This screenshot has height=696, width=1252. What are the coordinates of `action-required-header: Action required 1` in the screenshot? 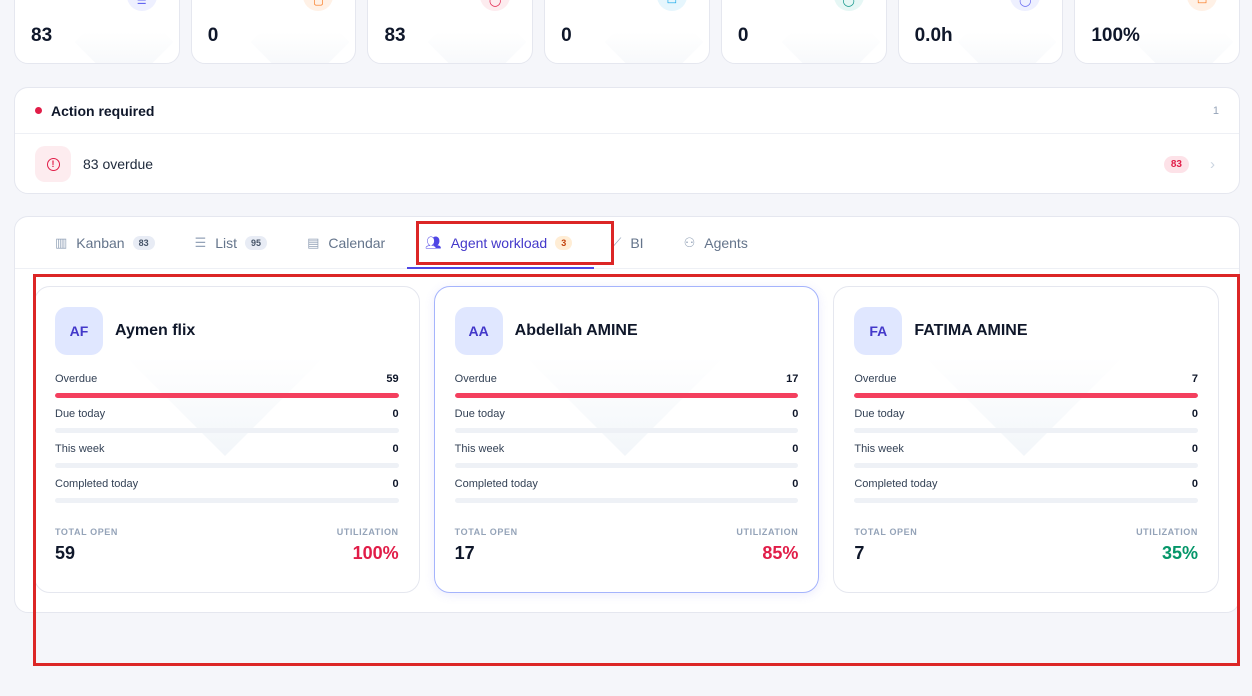 It's located at (627, 111).